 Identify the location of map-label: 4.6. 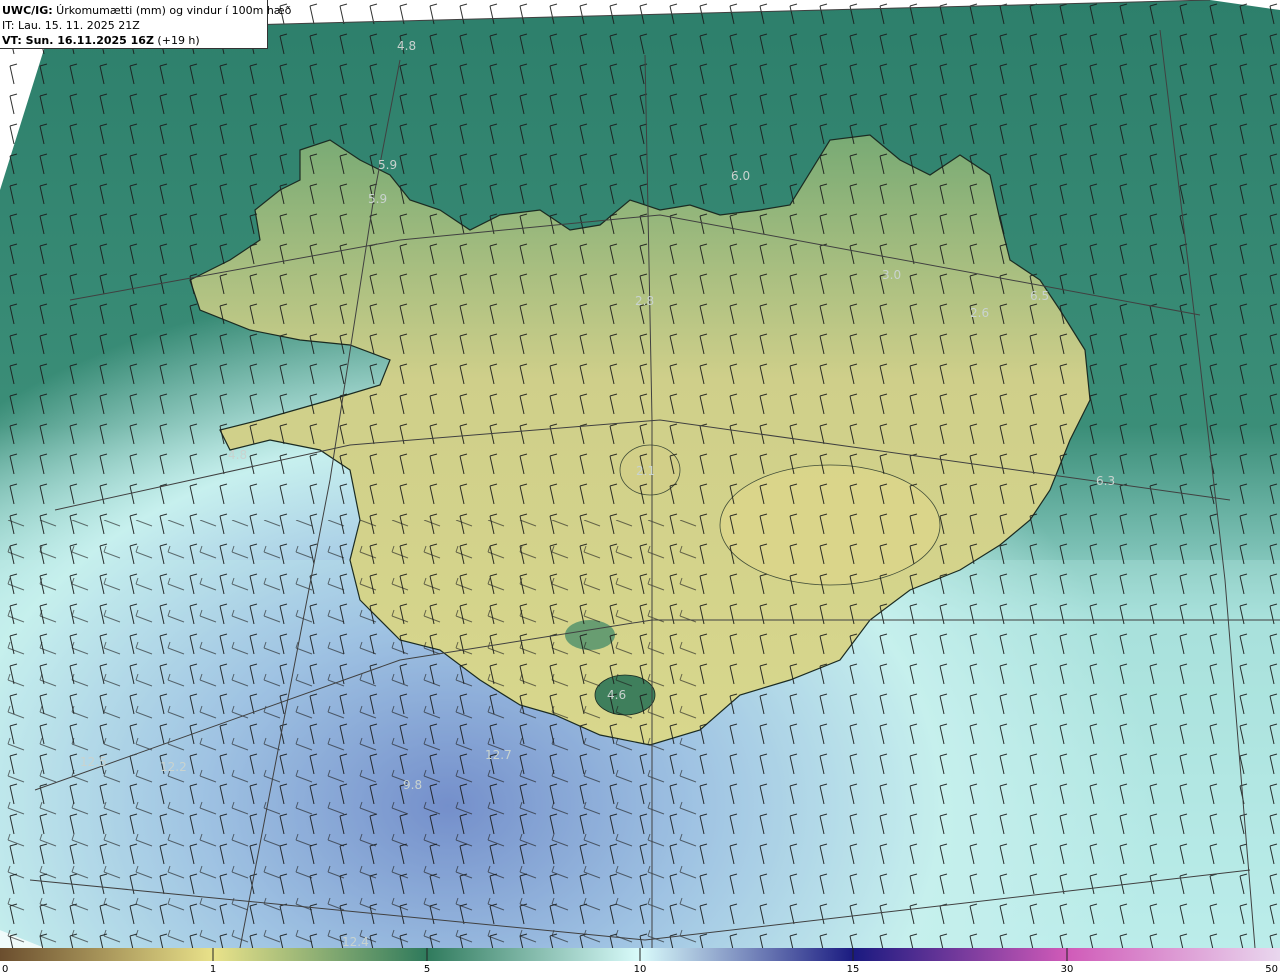
(616, 695).